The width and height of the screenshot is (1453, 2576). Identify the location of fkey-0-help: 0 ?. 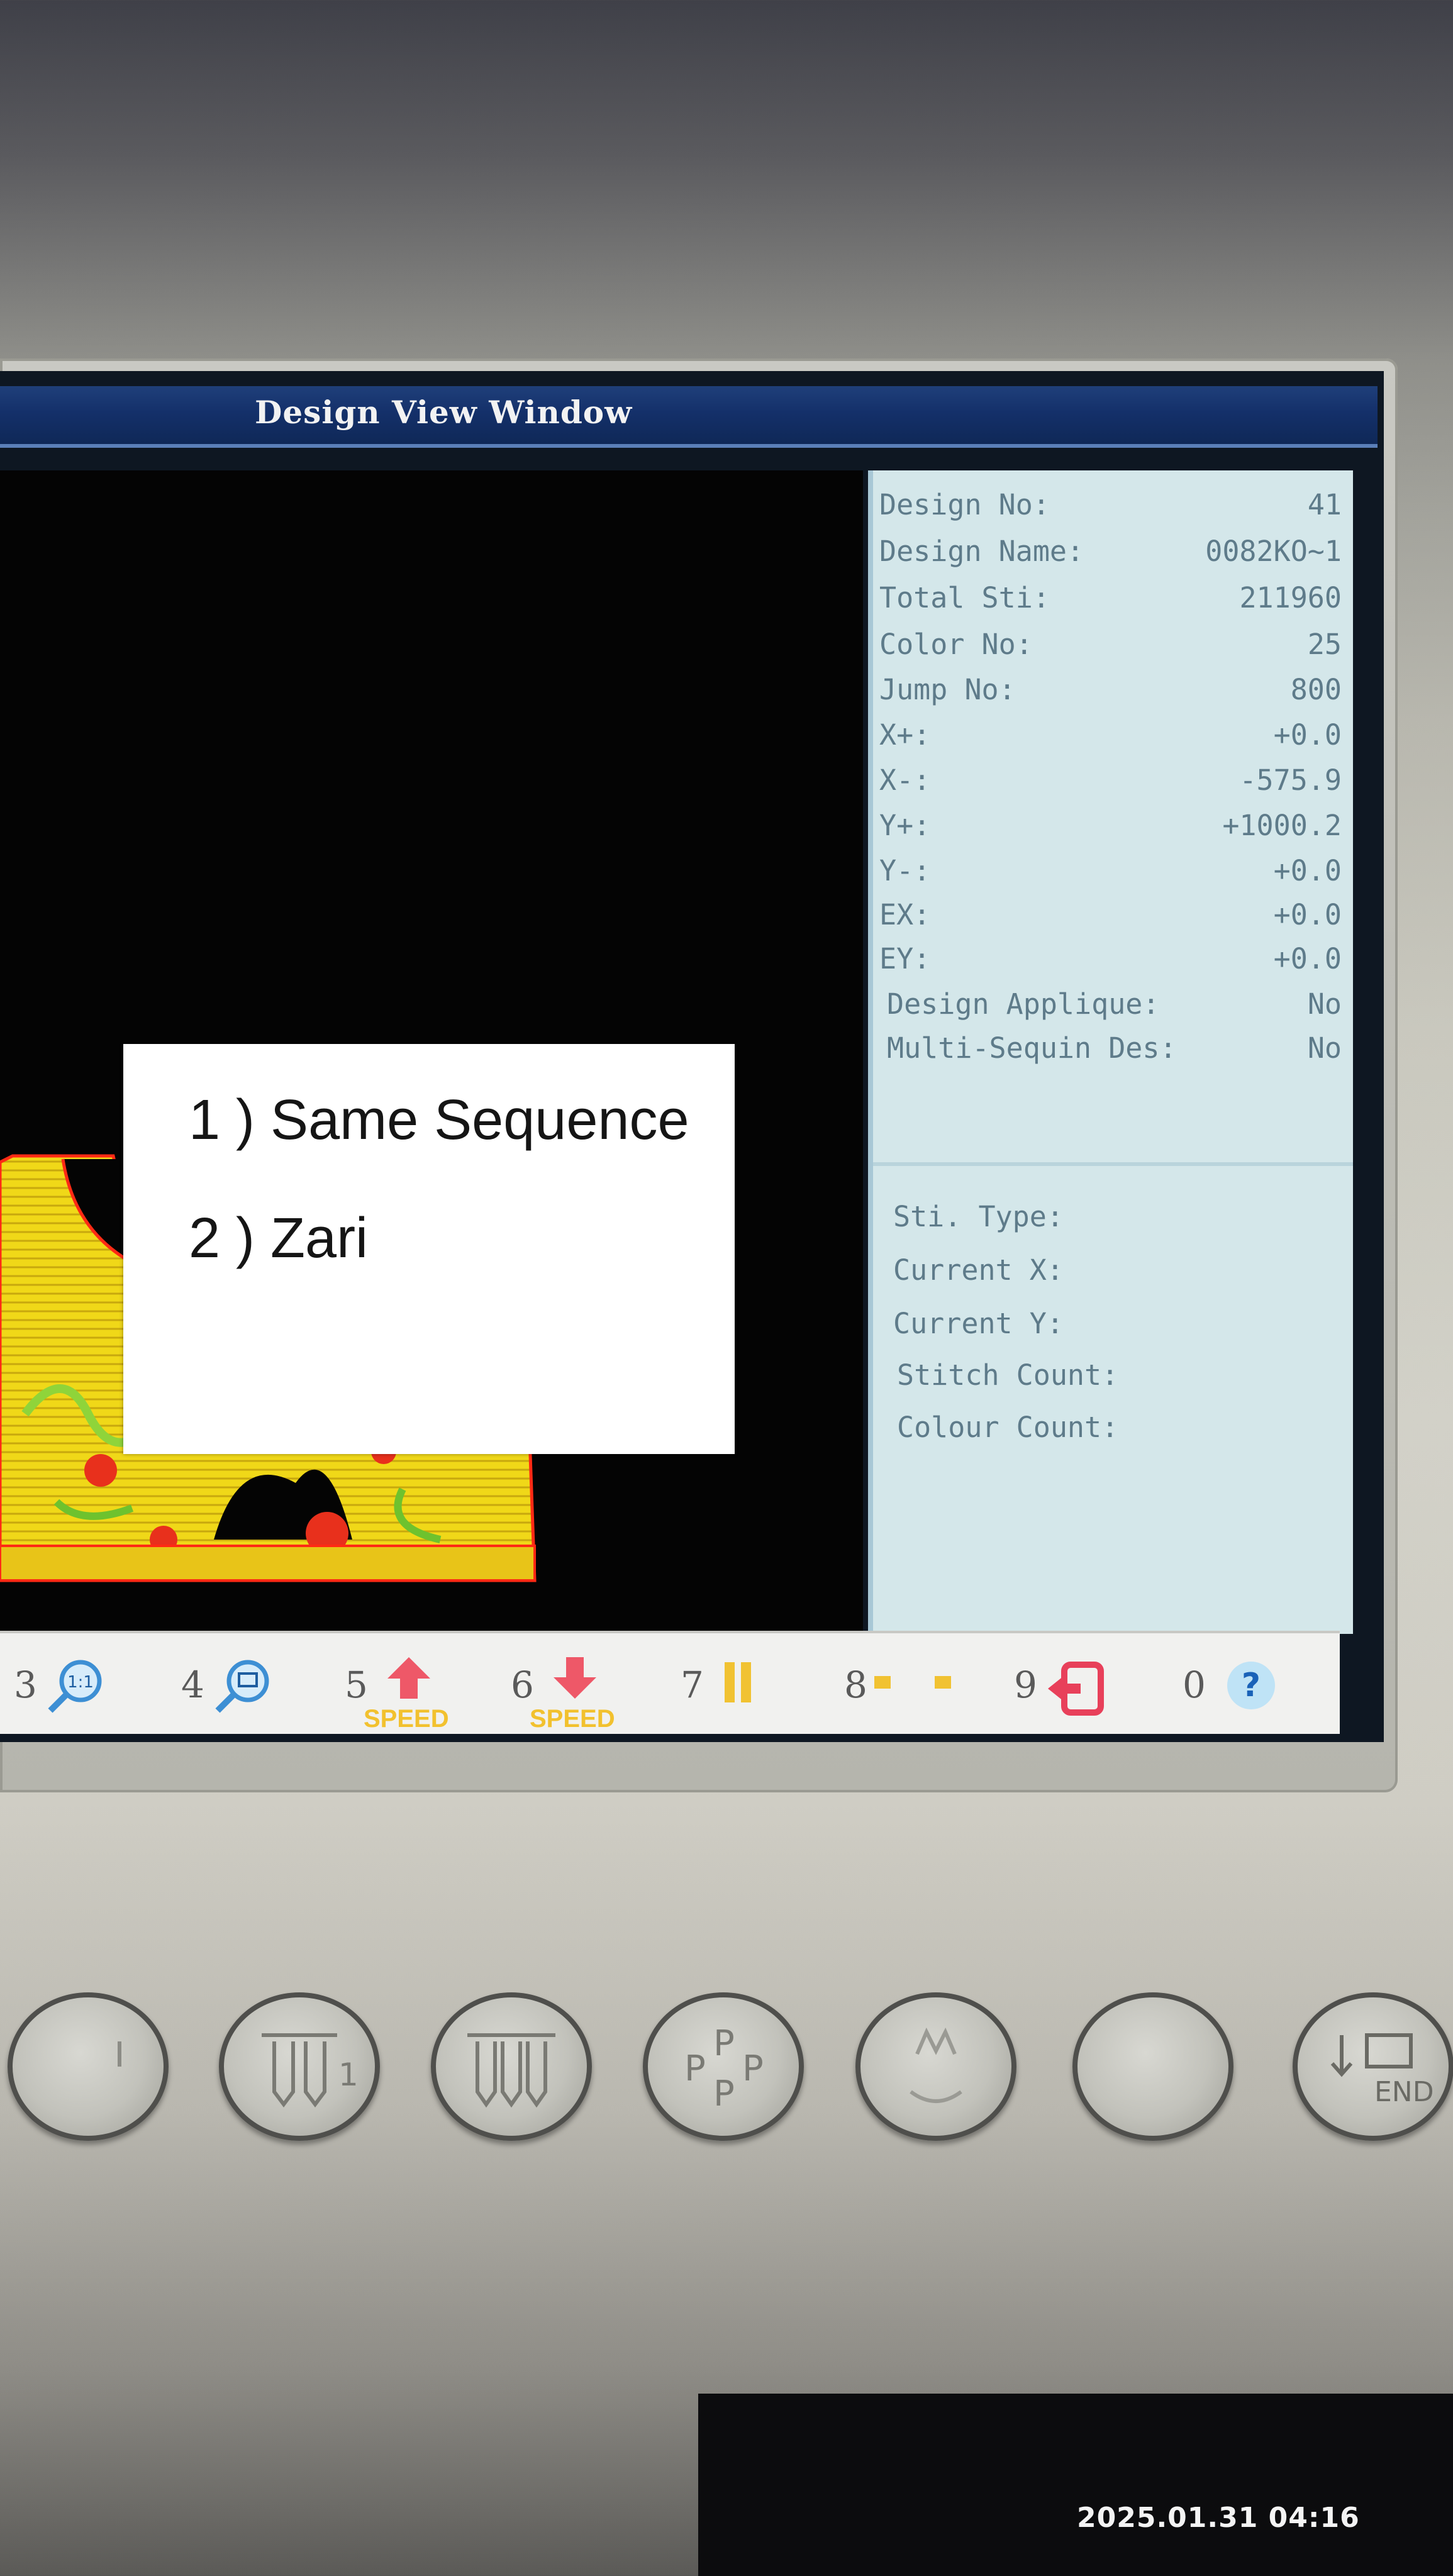
(1229, 1685).